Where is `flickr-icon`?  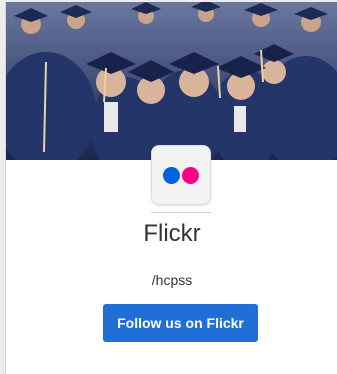
flickr-icon is located at coordinates (181, 175).